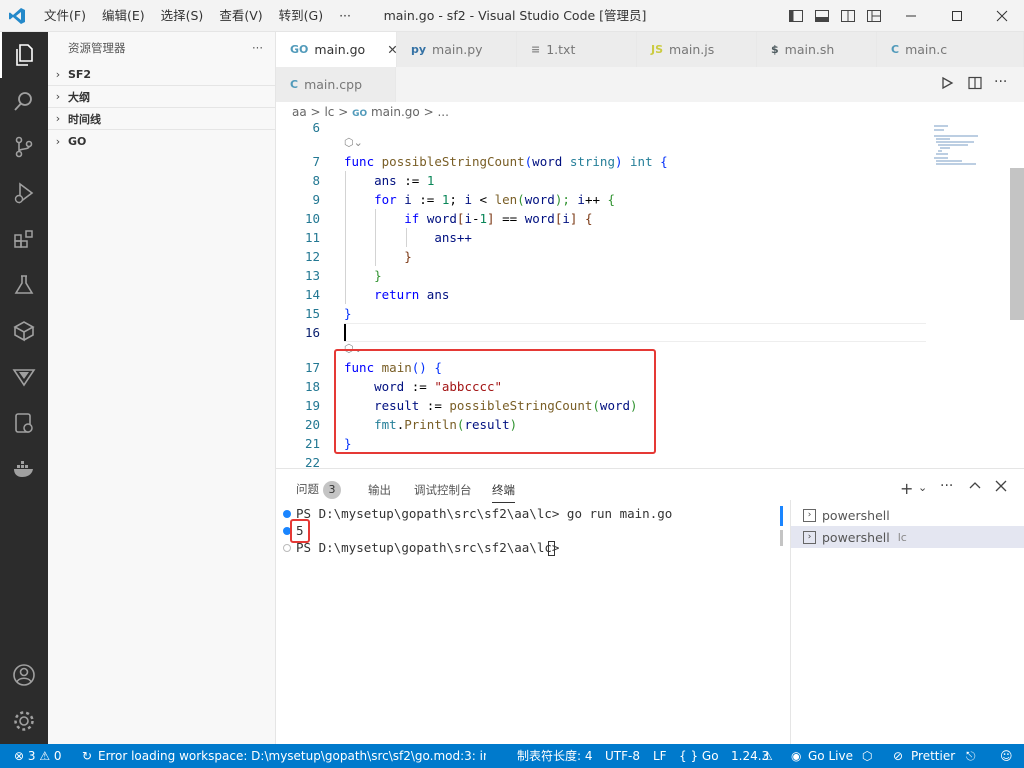 The height and width of the screenshot is (768, 1024). What do you see at coordinates (24, 193) in the screenshot?
I see `run-debug-icon` at bounding box center [24, 193].